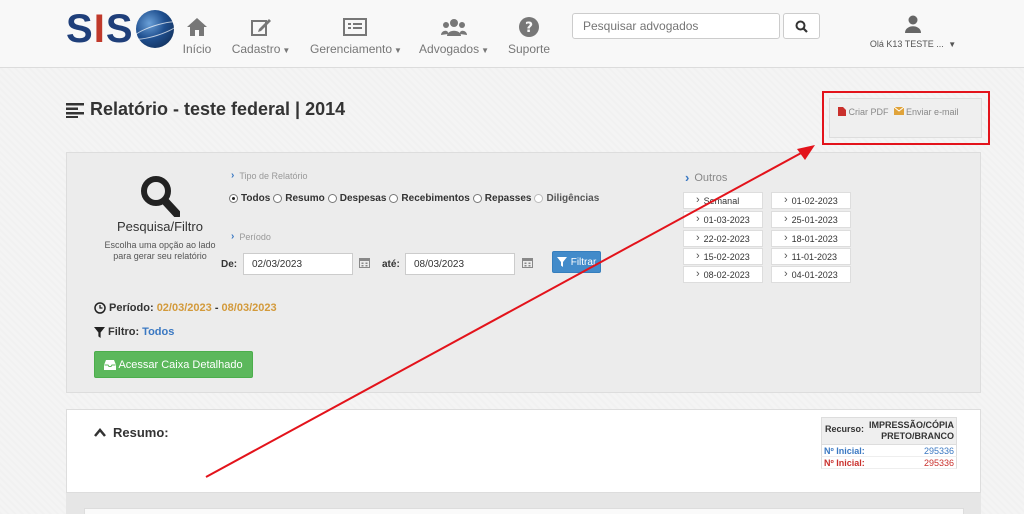 The width and height of the screenshot is (1024, 514). I want to click on outros-text: Outros, so click(711, 177).